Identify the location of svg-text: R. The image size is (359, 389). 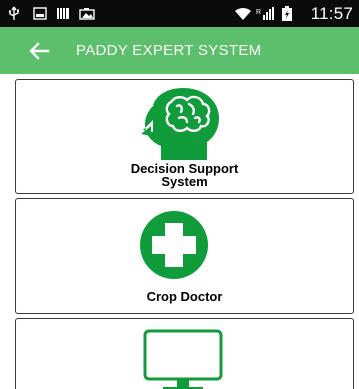
(258, 12).